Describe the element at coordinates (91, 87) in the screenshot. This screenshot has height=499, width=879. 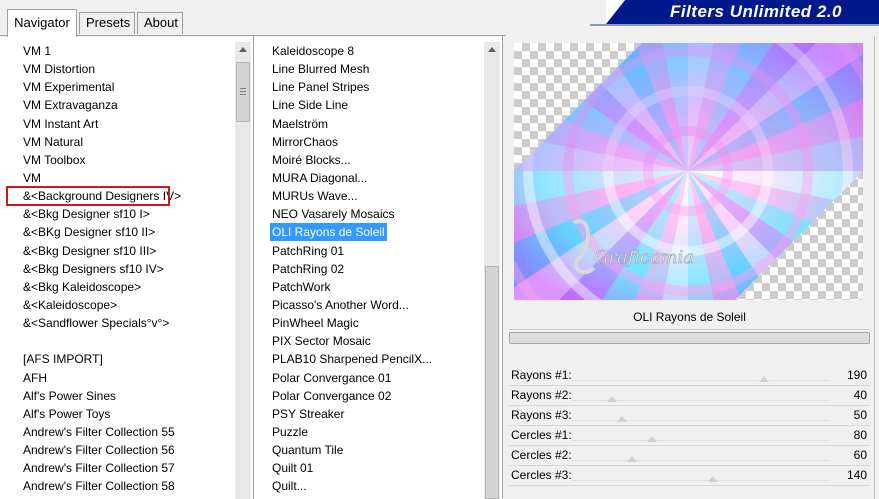
I see `category-item: VM Experimental` at that location.